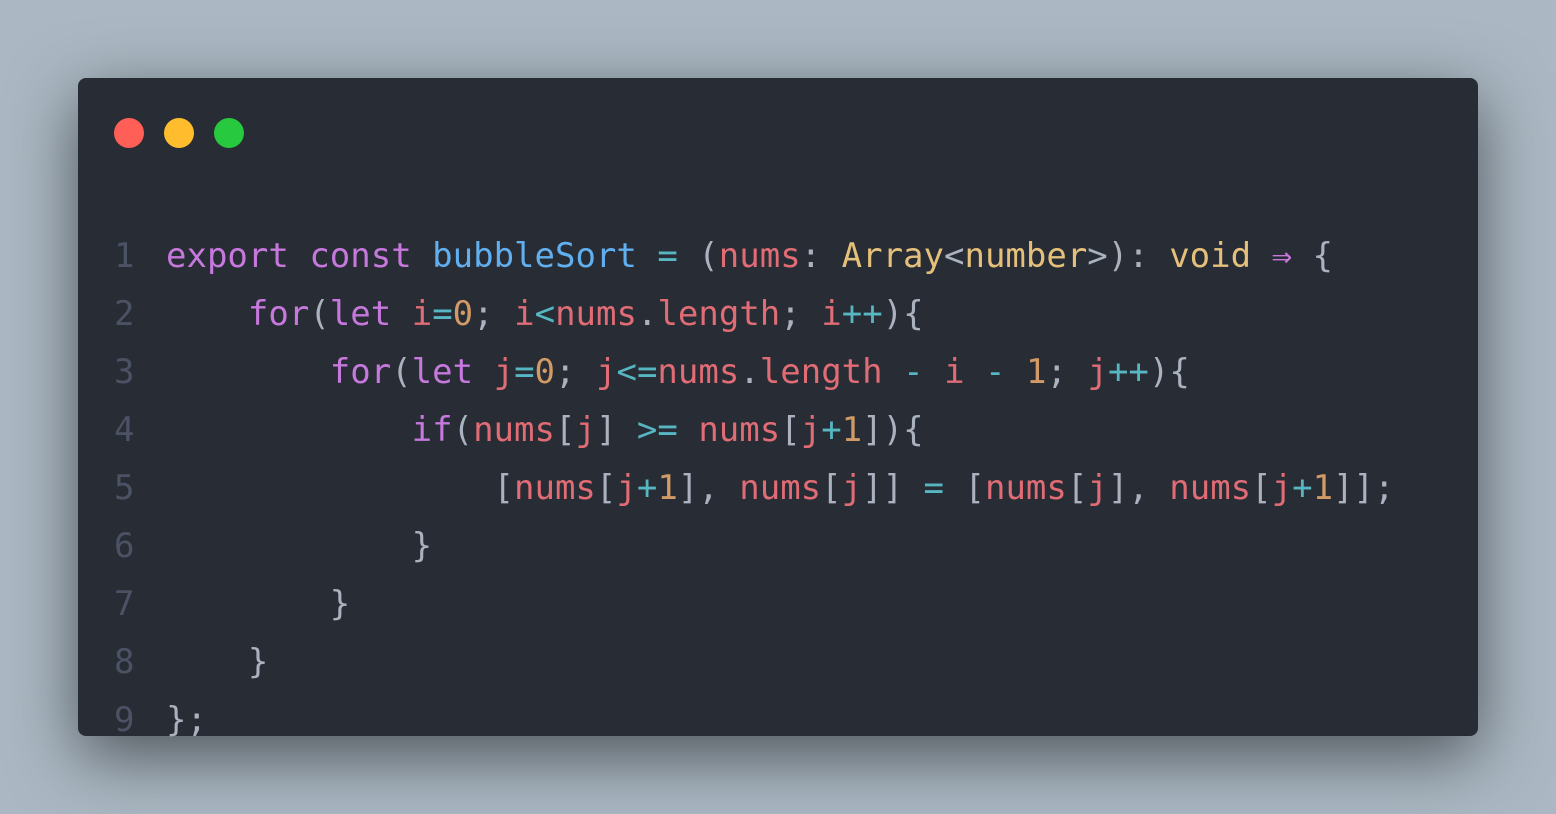 This screenshot has width=1556, height=814. Describe the element at coordinates (124, 488) in the screenshot. I see `line-number: 5` at that location.